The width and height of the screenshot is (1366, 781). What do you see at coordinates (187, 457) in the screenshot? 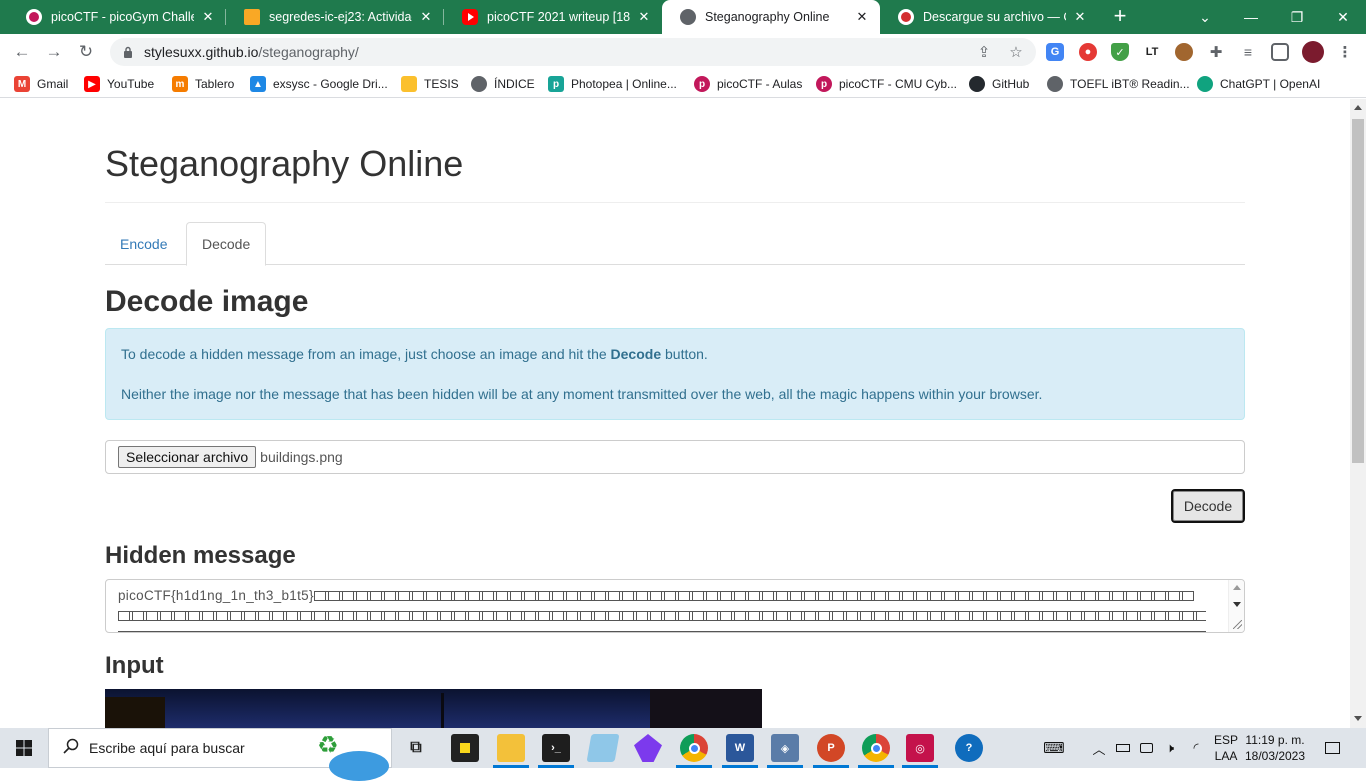
I see `choose-file-button: Seleccionar archivo` at bounding box center [187, 457].